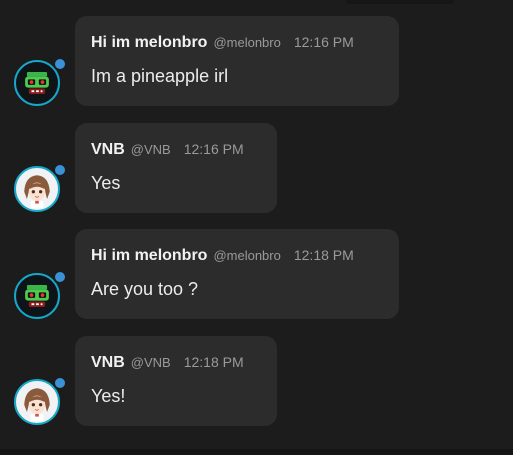  I want to click on message-text: Are you too ?, so click(145, 289).